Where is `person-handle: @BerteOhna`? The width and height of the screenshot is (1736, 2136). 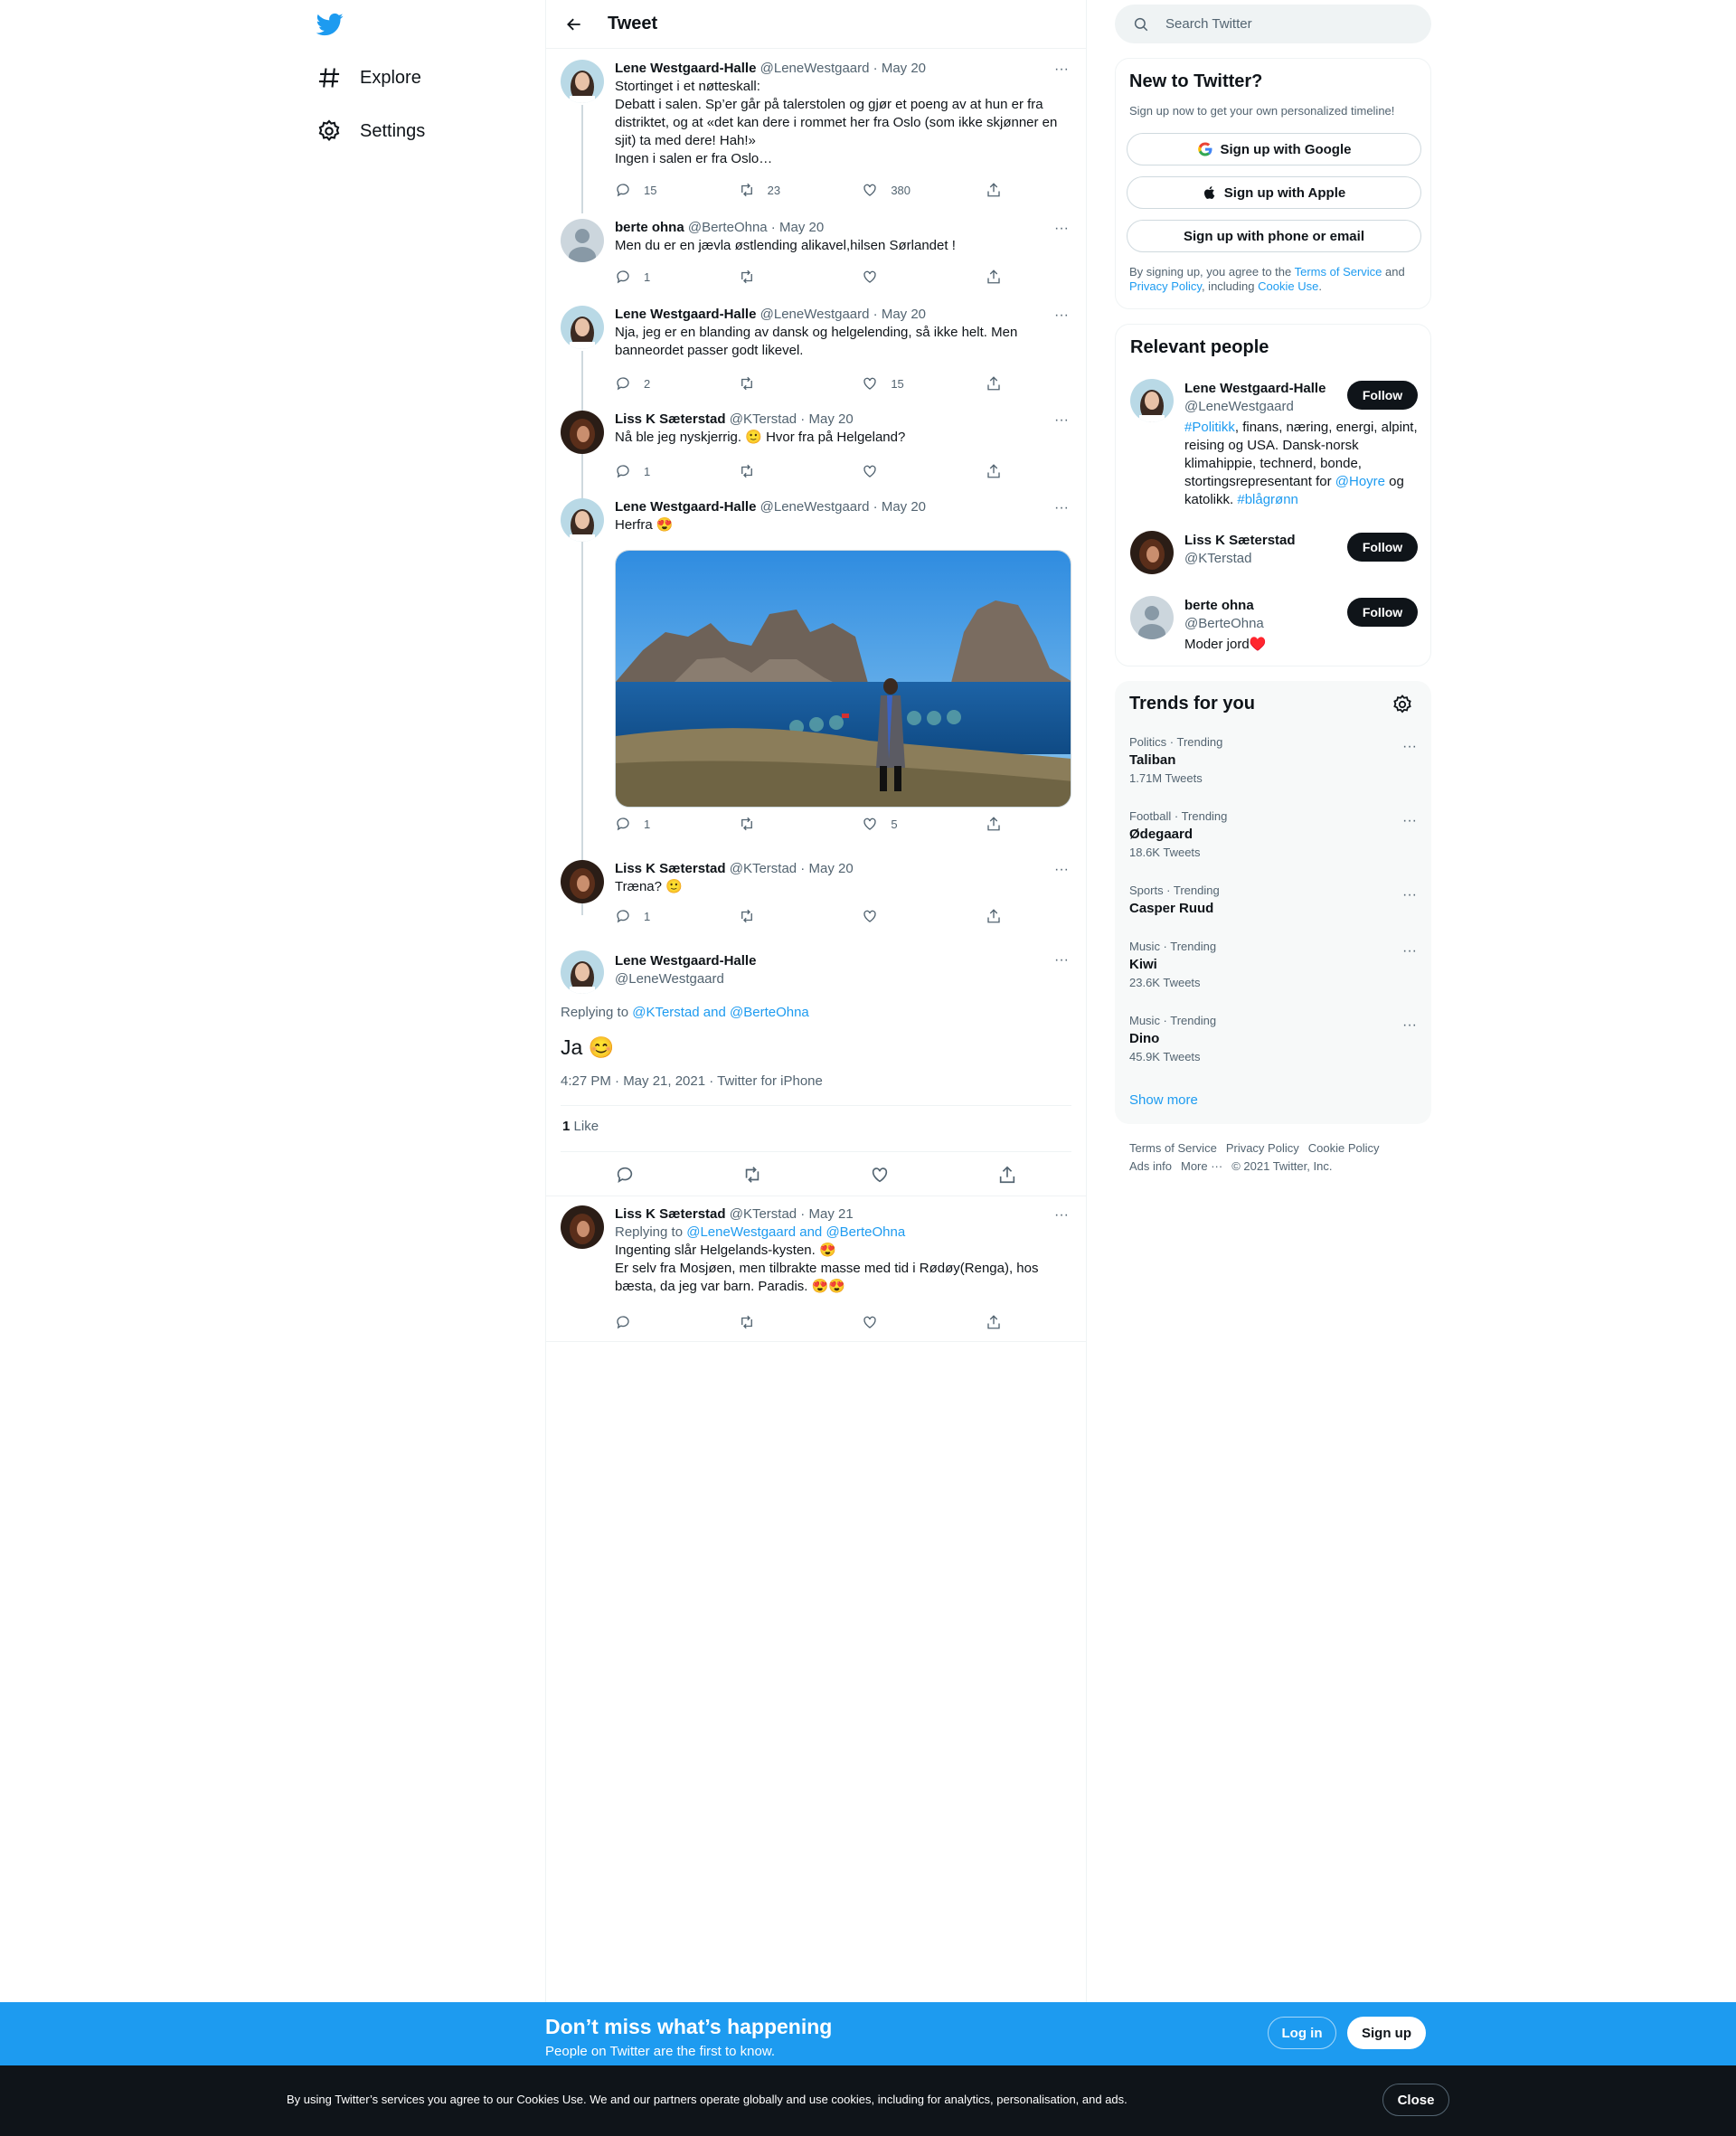 person-handle: @BerteOhna is located at coordinates (1224, 623).